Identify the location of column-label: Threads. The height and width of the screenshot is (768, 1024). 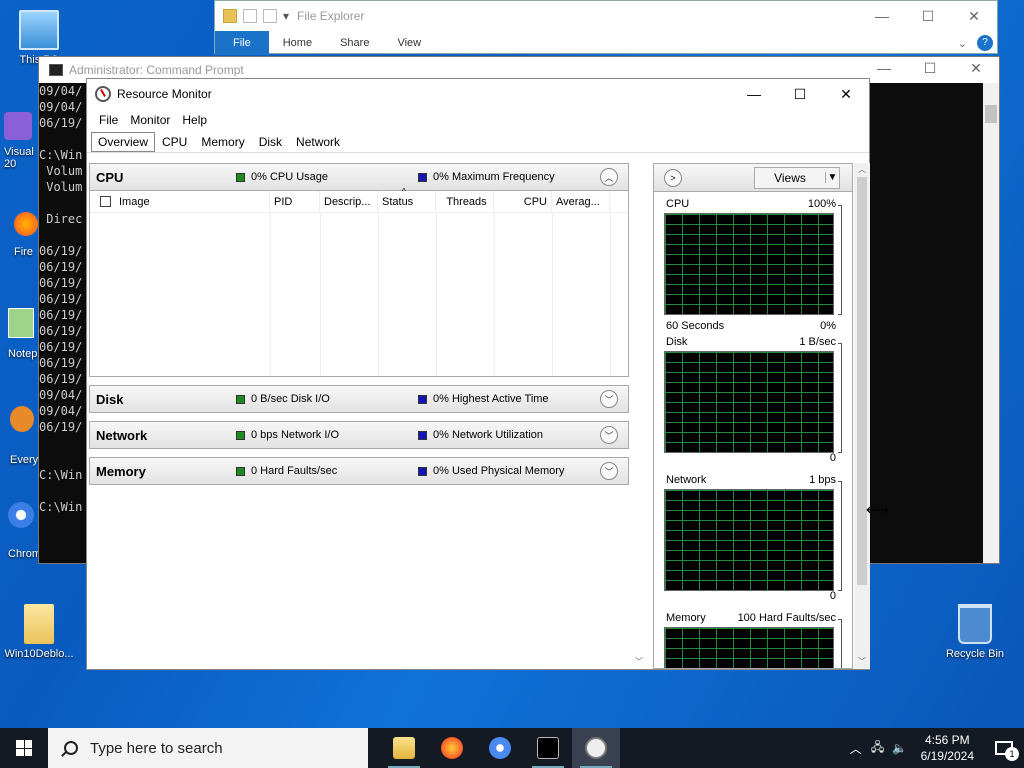
(466, 201).